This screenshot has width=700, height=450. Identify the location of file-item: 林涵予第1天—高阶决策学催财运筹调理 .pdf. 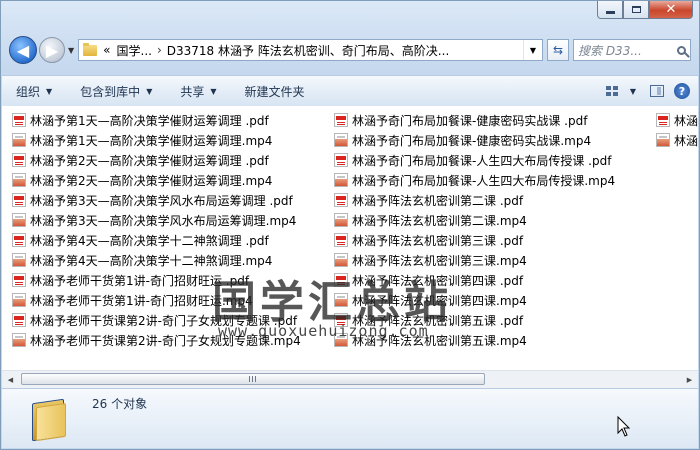
(156, 120).